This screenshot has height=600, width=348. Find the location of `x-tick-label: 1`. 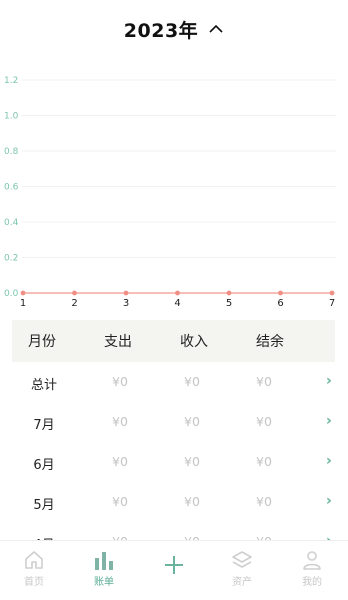

x-tick-label: 1 is located at coordinates (23, 303).